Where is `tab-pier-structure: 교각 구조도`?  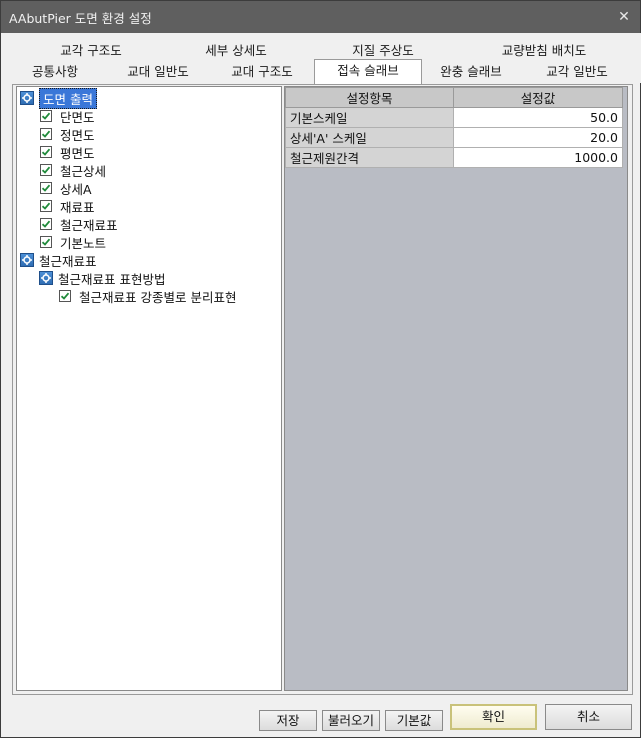 tab-pier-structure: 교각 구조도 is located at coordinates (91, 51).